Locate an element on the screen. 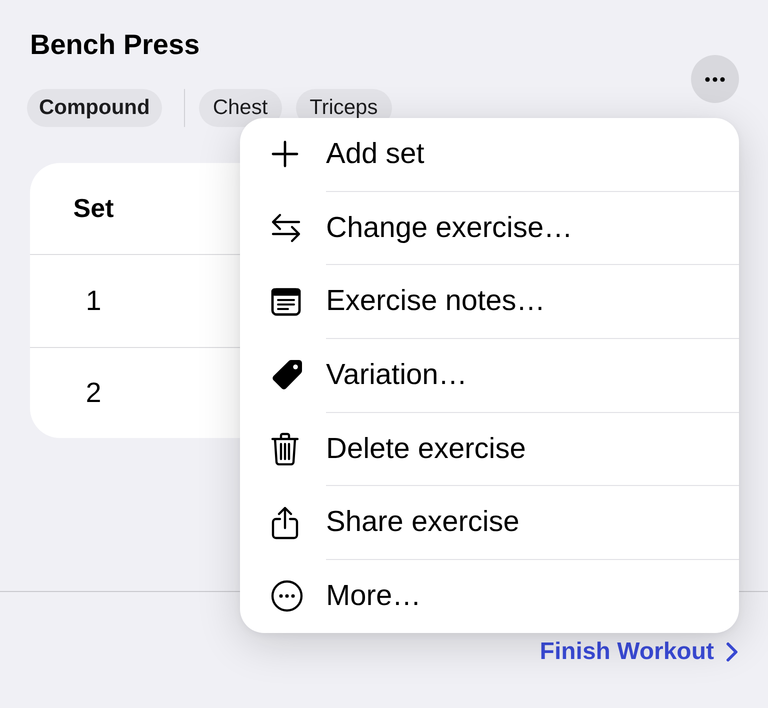  notes-icon is located at coordinates (286, 302).